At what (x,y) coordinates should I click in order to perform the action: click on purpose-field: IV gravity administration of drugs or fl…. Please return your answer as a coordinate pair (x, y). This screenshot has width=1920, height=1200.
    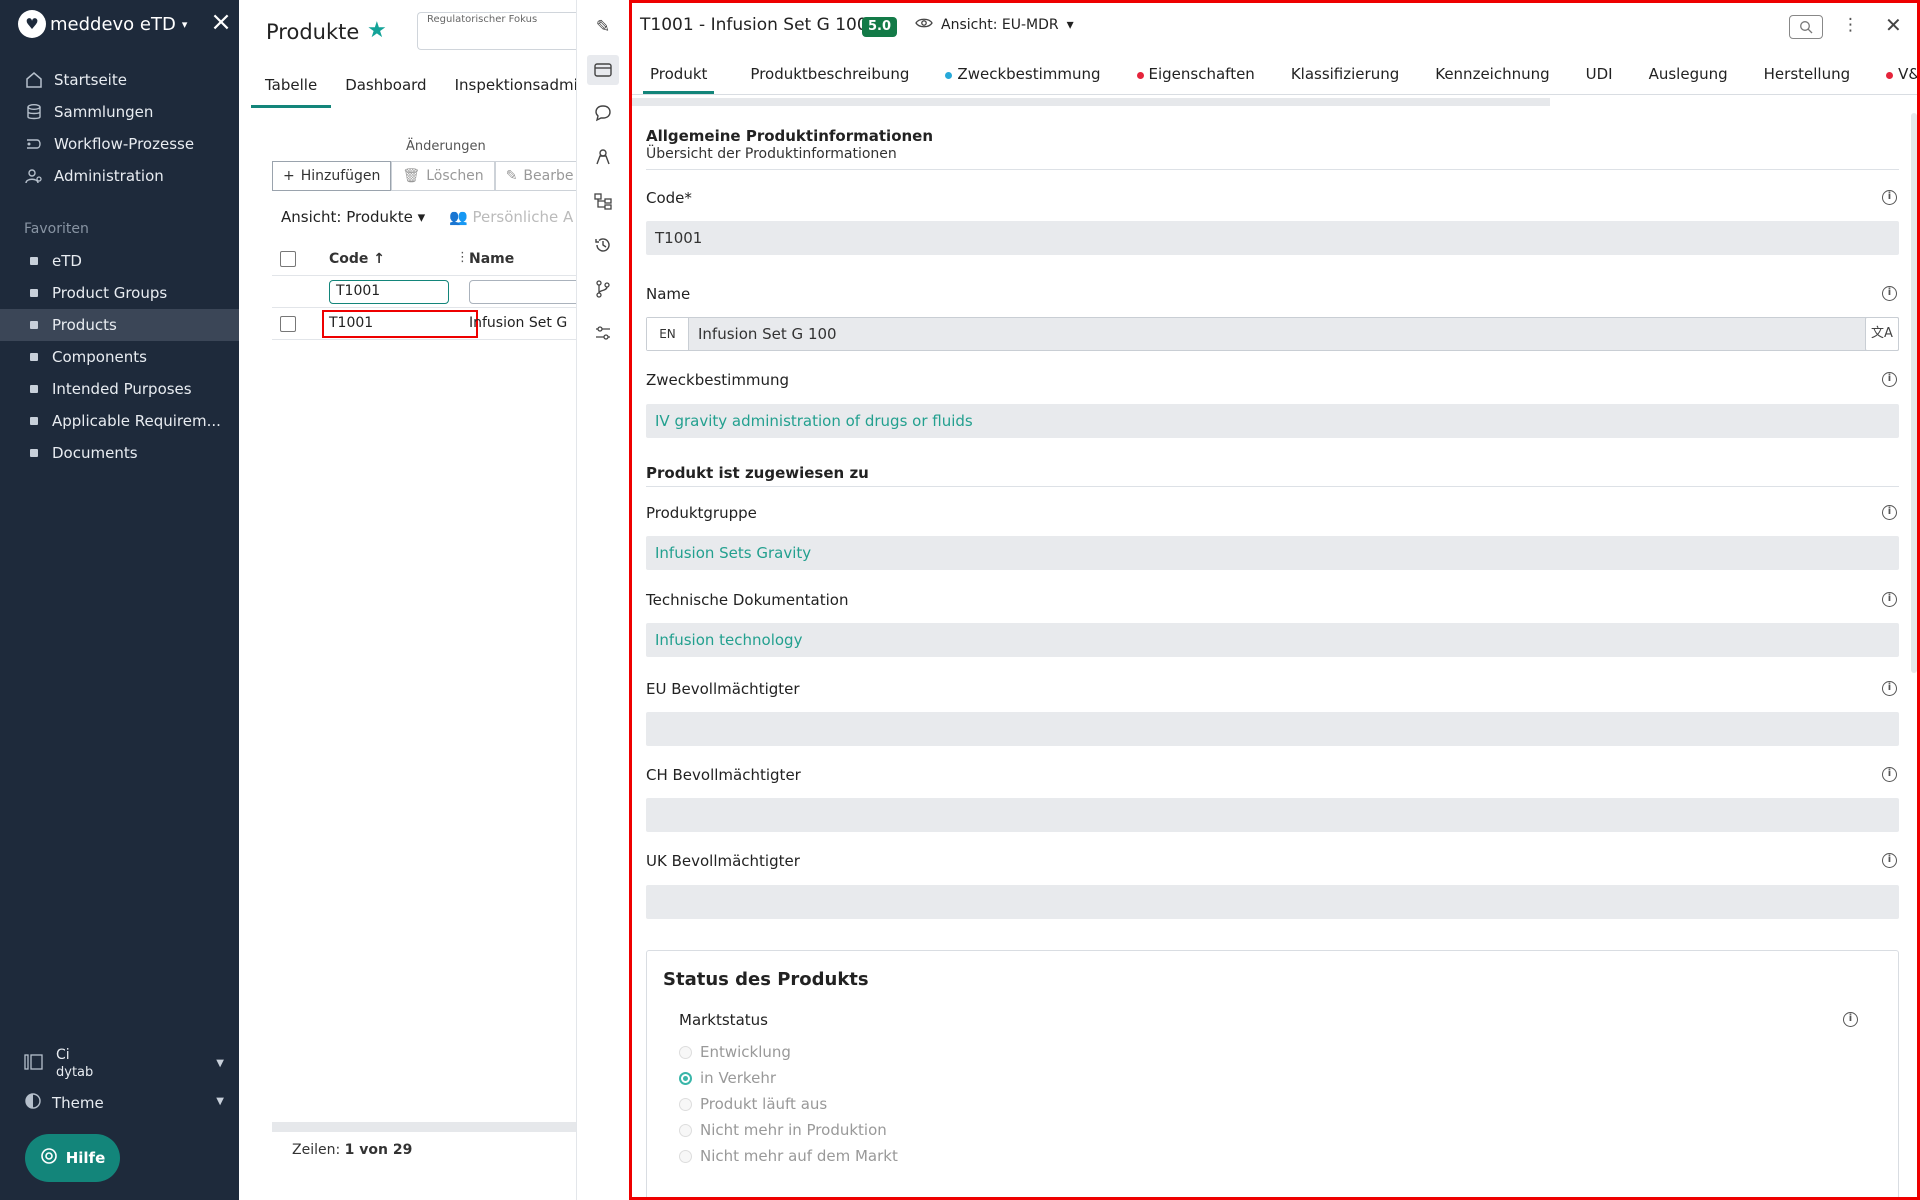
    Looking at the image, I should click on (1272, 421).